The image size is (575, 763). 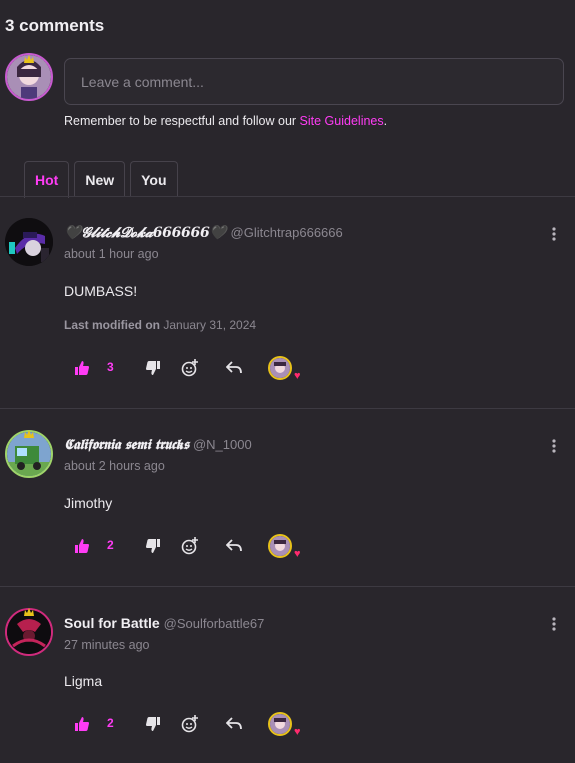 I want to click on comment-author-row: 𝕮𝖆𝖑𝖎𝖋𝖔𝖗𝖓𝖎𝖆 𝖘𝖊𝖒𝖎 𝖙𝖗𝖚𝖈𝖐𝖘 @N_1000, so click(x=158, y=445).